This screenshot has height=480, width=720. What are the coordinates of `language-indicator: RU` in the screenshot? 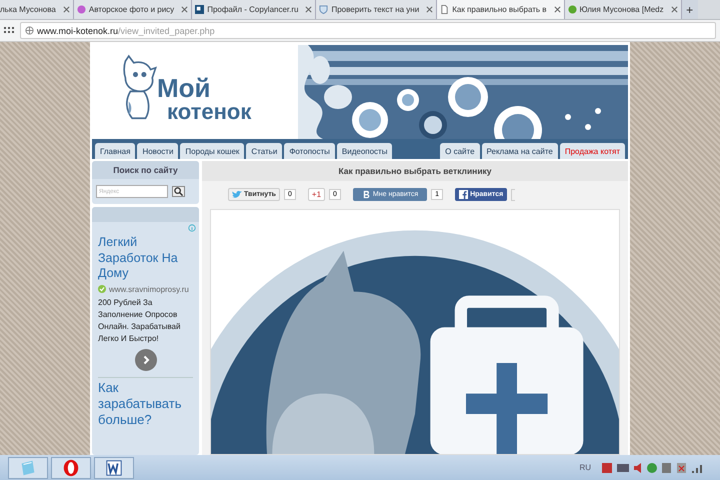 It's located at (585, 467).